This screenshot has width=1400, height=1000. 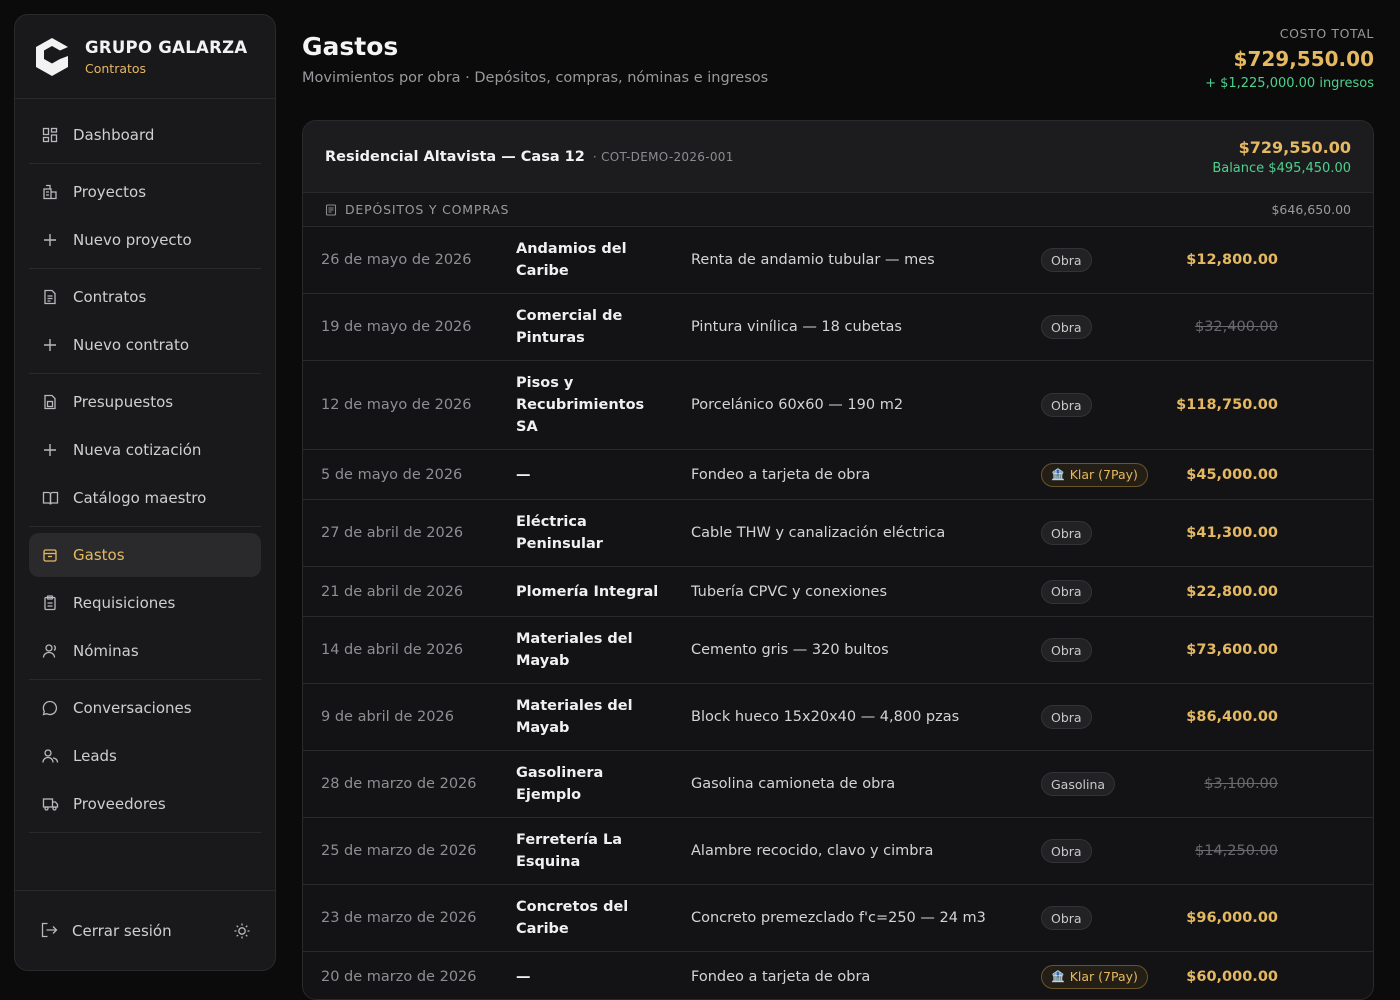 I want to click on sidebar-item-label: Nuevo proyecto, so click(x=132, y=240).